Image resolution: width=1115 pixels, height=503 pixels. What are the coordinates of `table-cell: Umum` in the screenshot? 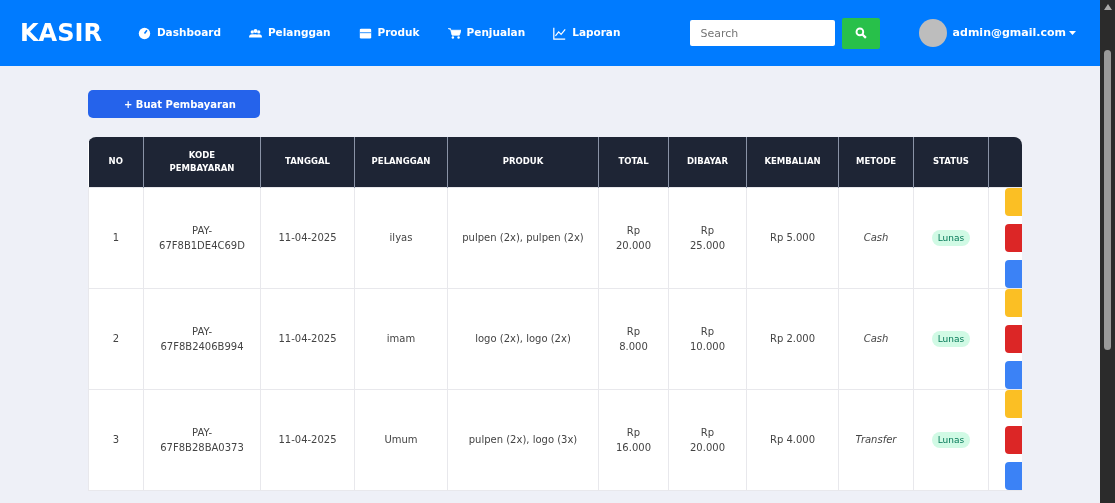 It's located at (401, 439).